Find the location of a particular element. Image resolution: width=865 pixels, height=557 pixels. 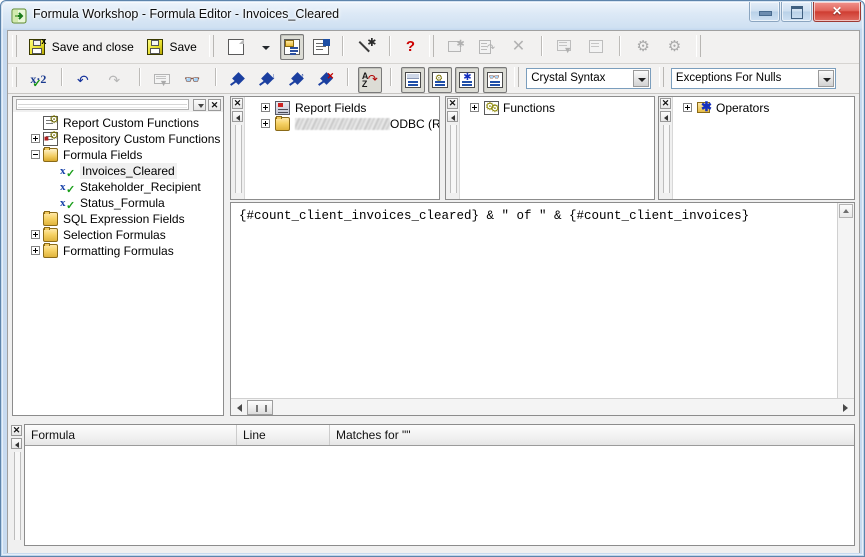

tree-node-formula-fields: Formula Fields is located at coordinates (118, 155).